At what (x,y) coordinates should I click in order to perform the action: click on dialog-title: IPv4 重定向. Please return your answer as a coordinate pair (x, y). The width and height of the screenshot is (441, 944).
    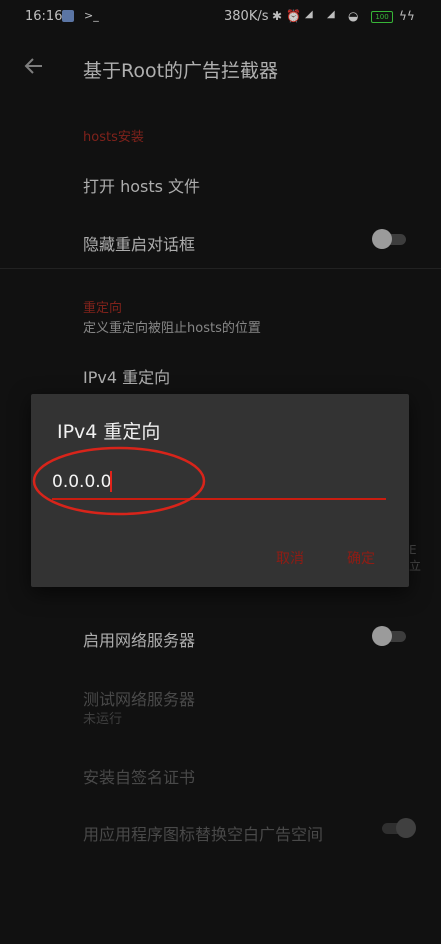
    Looking at the image, I should click on (109, 432).